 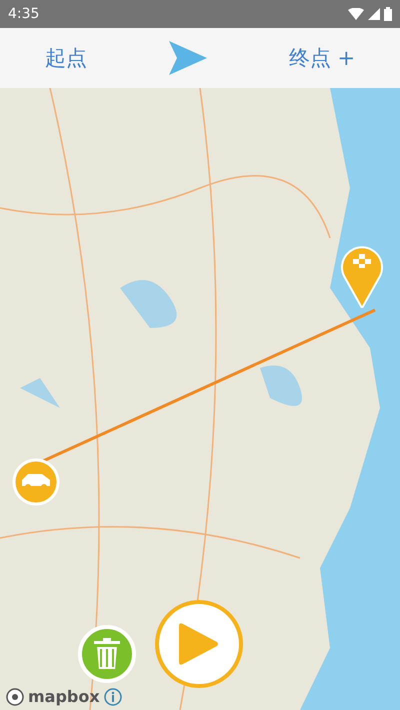 What do you see at coordinates (24, 14) in the screenshot?
I see `status-time: 4:35` at bounding box center [24, 14].